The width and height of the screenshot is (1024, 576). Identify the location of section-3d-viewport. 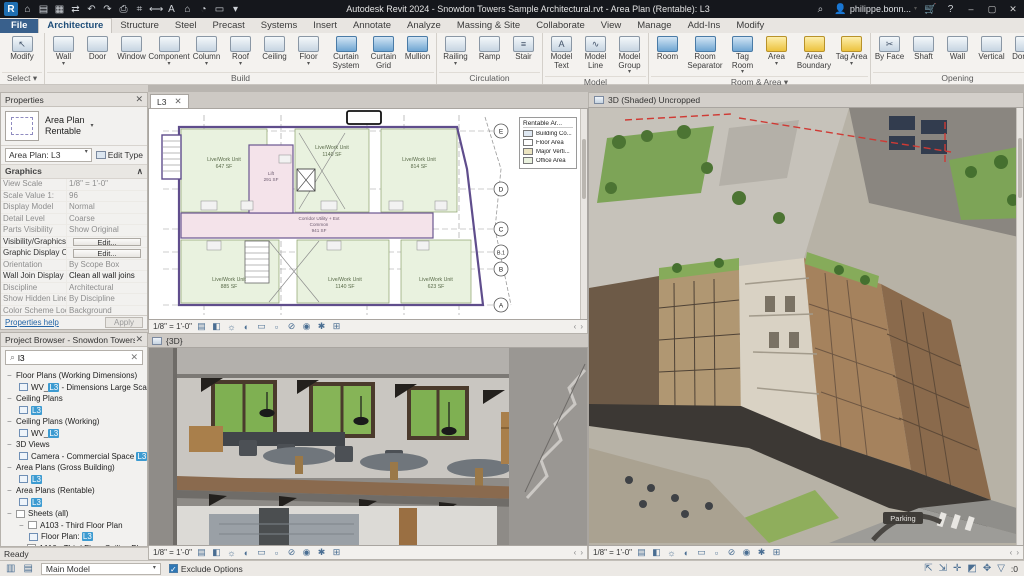
(368, 446).